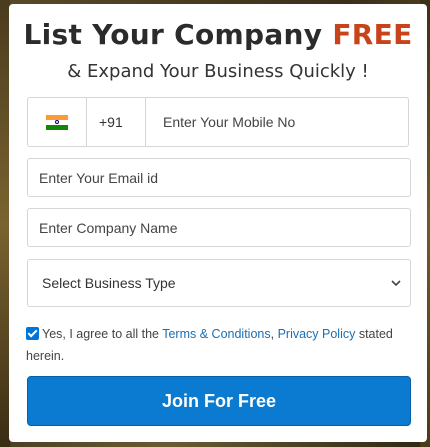 Image resolution: width=430 pixels, height=447 pixels. What do you see at coordinates (116, 122) in the screenshot?
I see `country-code: +91` at bounding box center [116, 122].